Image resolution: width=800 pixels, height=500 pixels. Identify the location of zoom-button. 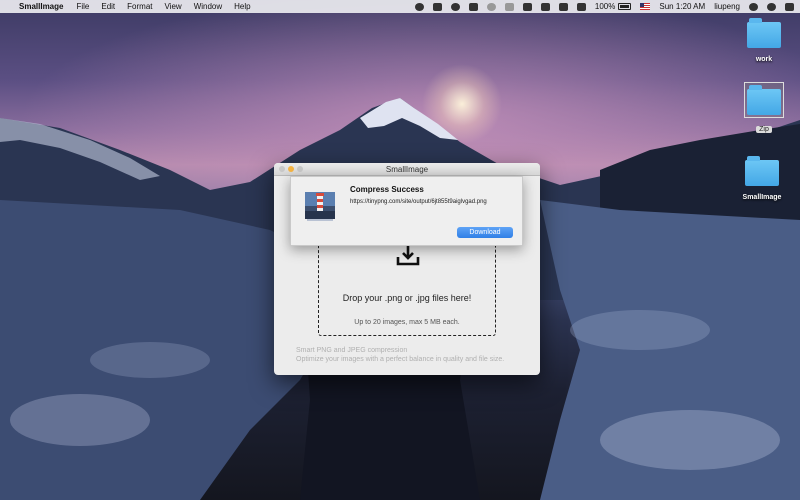
(300, 169).